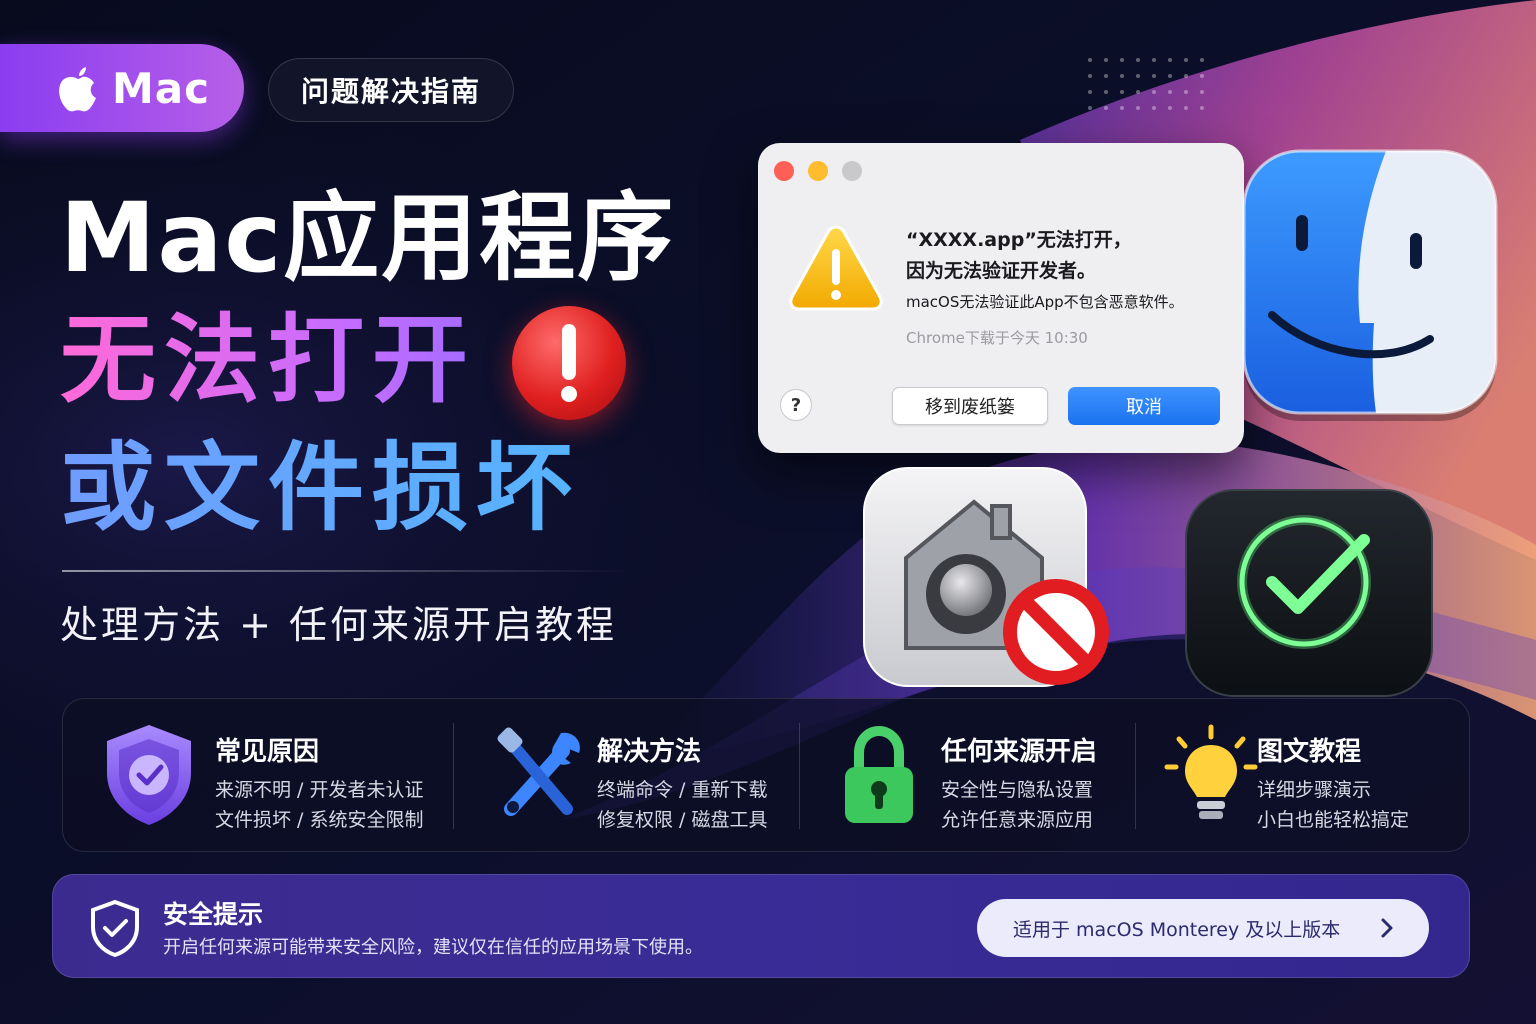 This screenshot has width=1536, height=1024. I want to click on mac-badge: Mac, so click(122, 88).